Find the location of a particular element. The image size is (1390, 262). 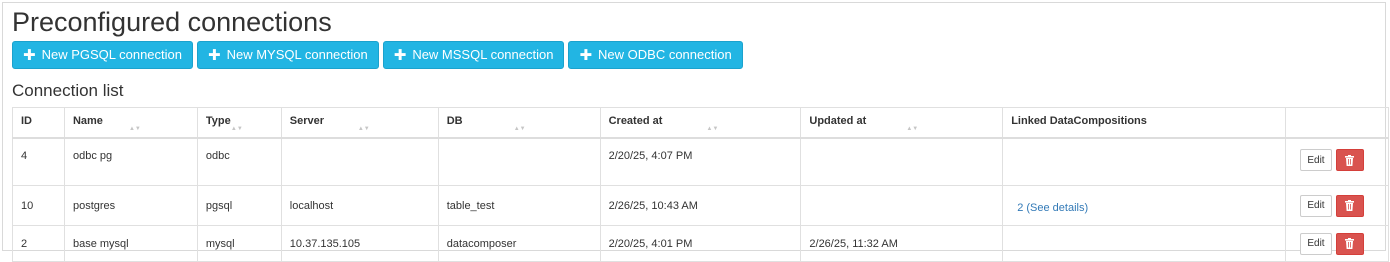

cell-db: datacomposer is located at coordinates (519, 243).